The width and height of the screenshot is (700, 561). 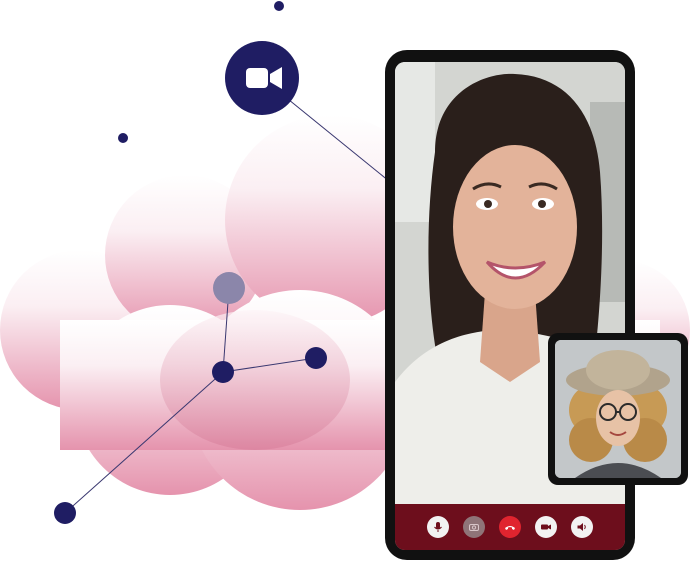 I want to click on self-view-image, so click(x=618, y=409).